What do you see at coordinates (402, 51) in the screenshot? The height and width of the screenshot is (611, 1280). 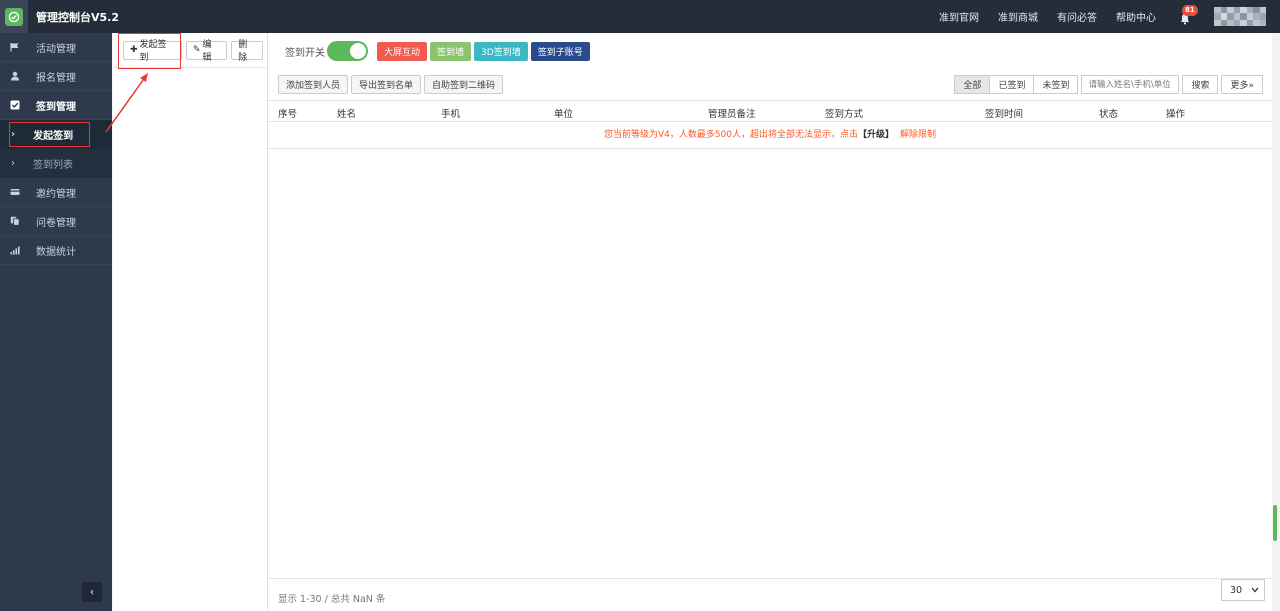 I see `big-screen-button: 大屏互动` at bounding box center [402, 51].